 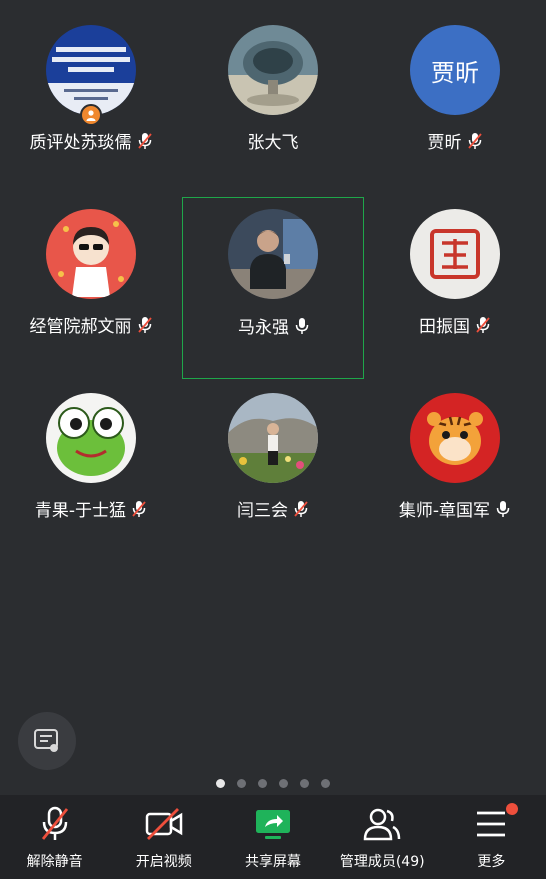 I want to click on participant-tile: 张大飞, so click(x=273, y=91).